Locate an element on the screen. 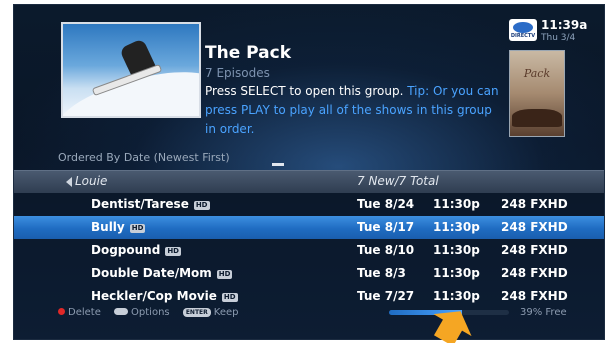  episode-date: Tue 8/24 is located at coordinates (386, 204).